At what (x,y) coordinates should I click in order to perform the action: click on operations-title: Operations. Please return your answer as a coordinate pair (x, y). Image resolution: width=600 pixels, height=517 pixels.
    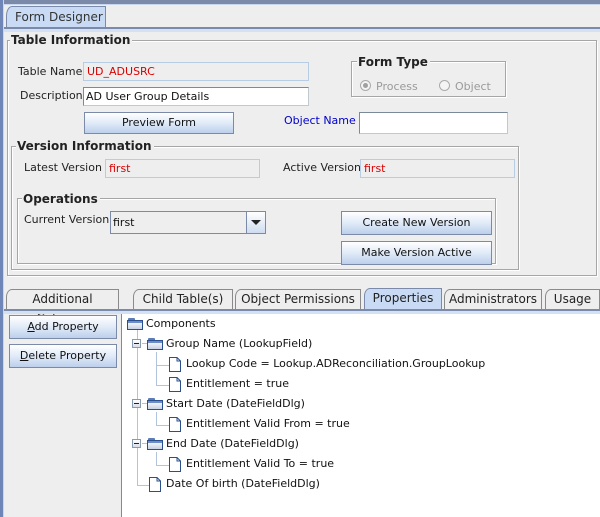
    Looking at the image, I should click on (61, 199).